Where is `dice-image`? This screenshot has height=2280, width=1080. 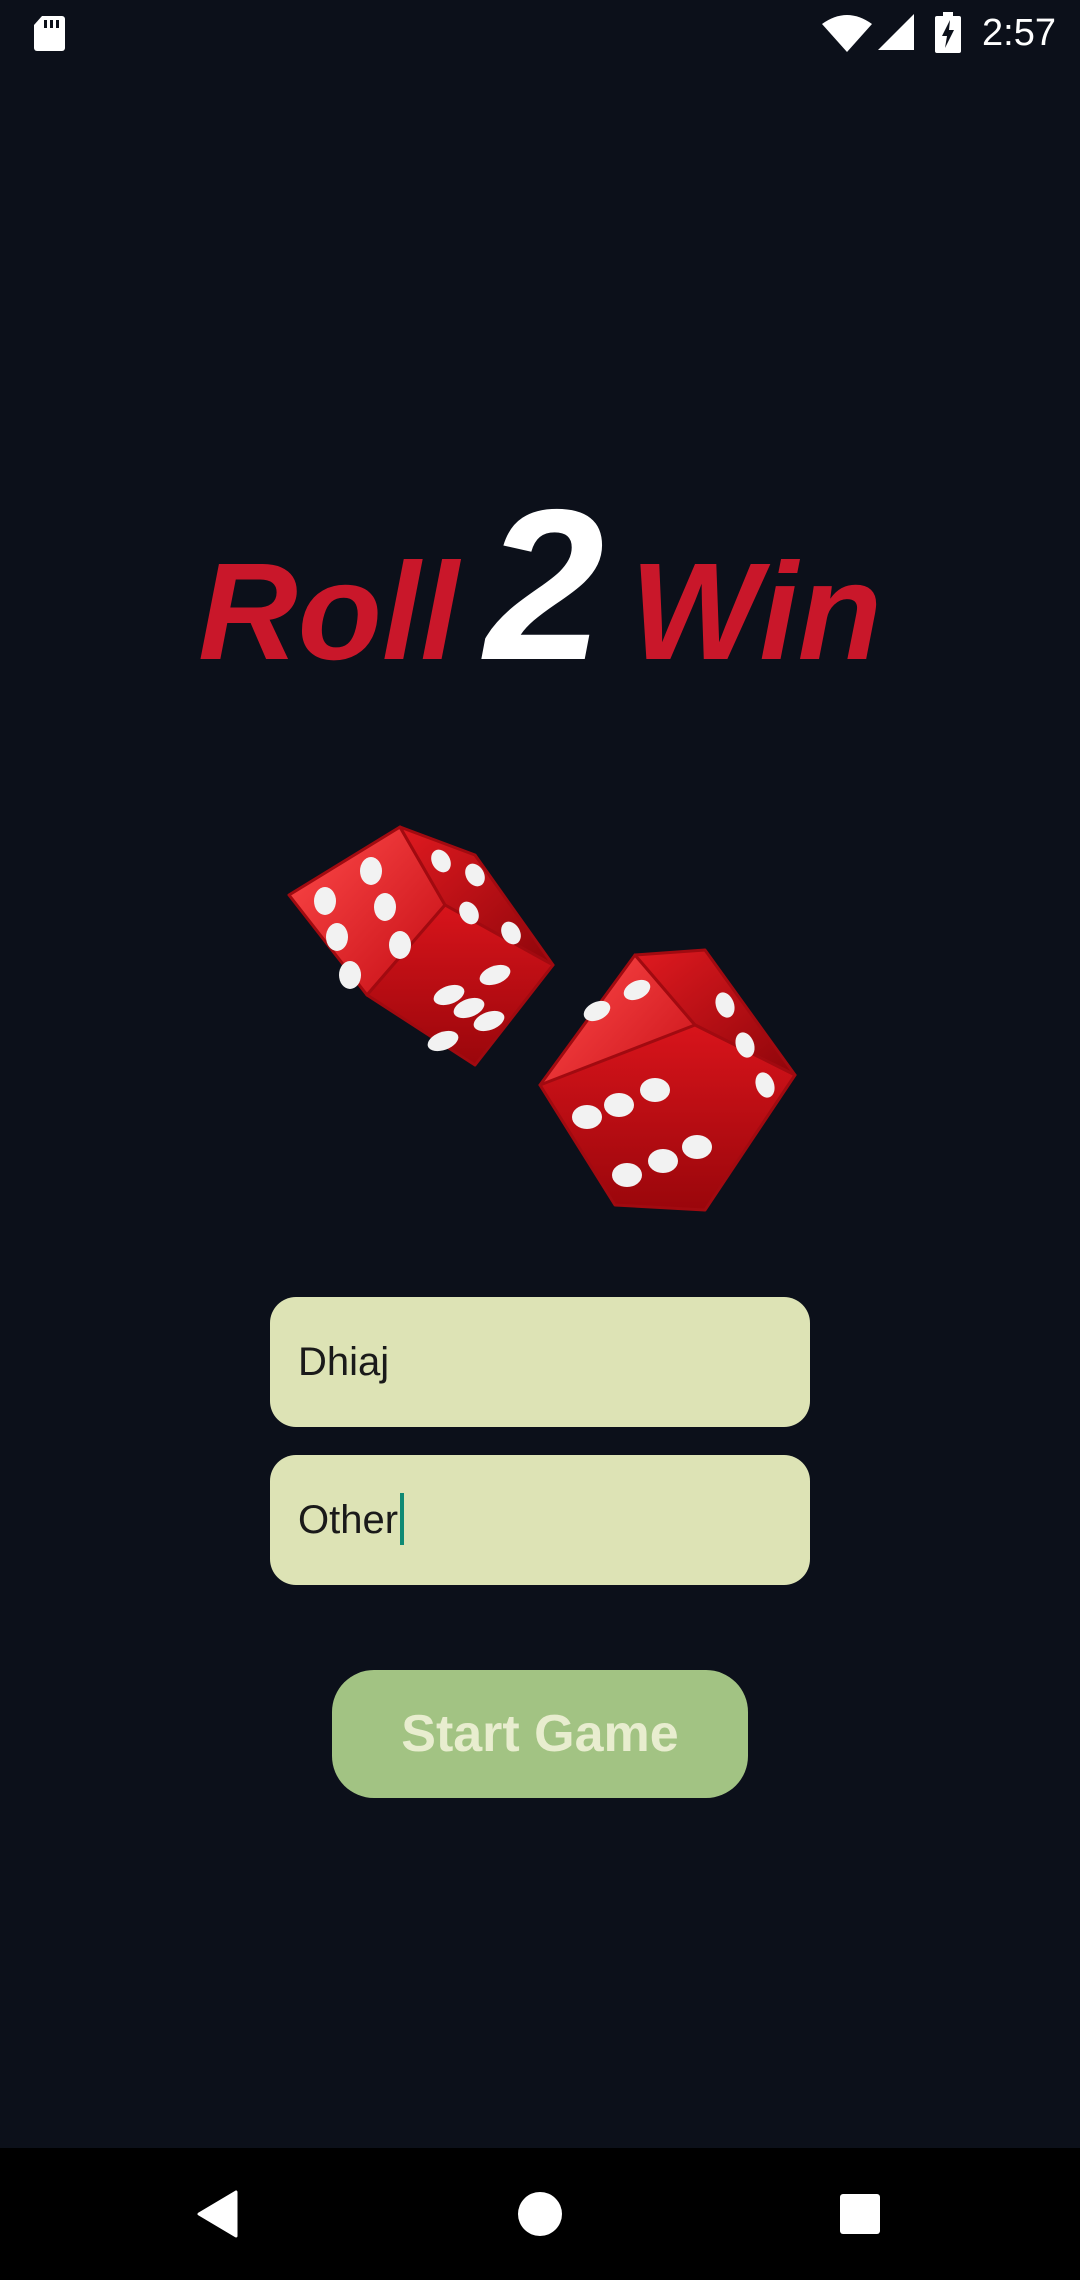
dice-image is located at coordinates (542, 1018).